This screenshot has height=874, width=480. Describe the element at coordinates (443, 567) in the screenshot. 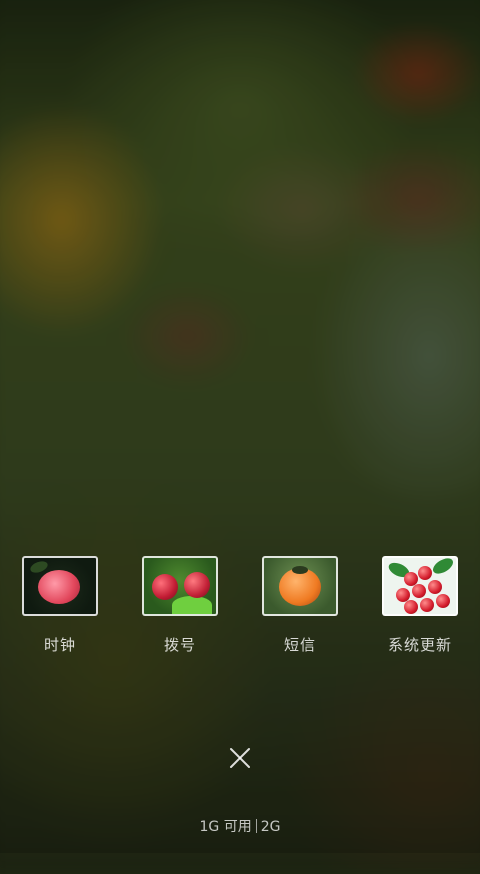

I see `thumbnail-leaf` at that location.